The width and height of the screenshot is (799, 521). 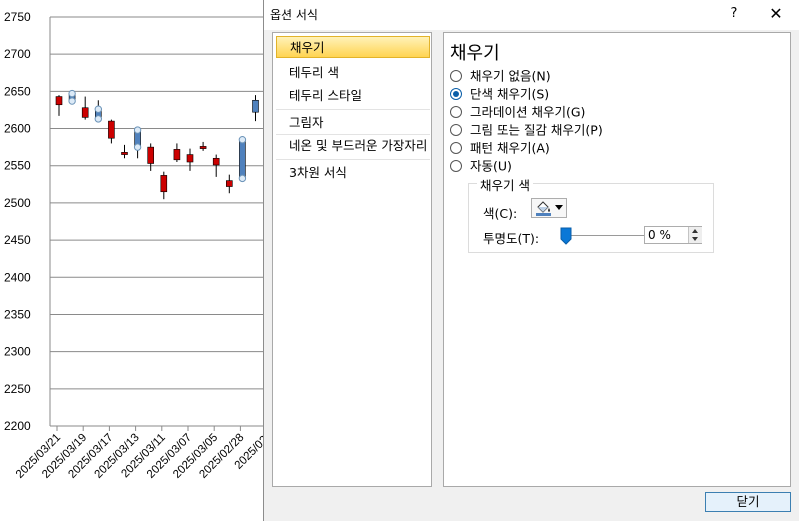 What do you see at coordinates (511, 238) in the screenshot?
I see `transparency-label: 투명도(T):` at bounding box center [511, 238].